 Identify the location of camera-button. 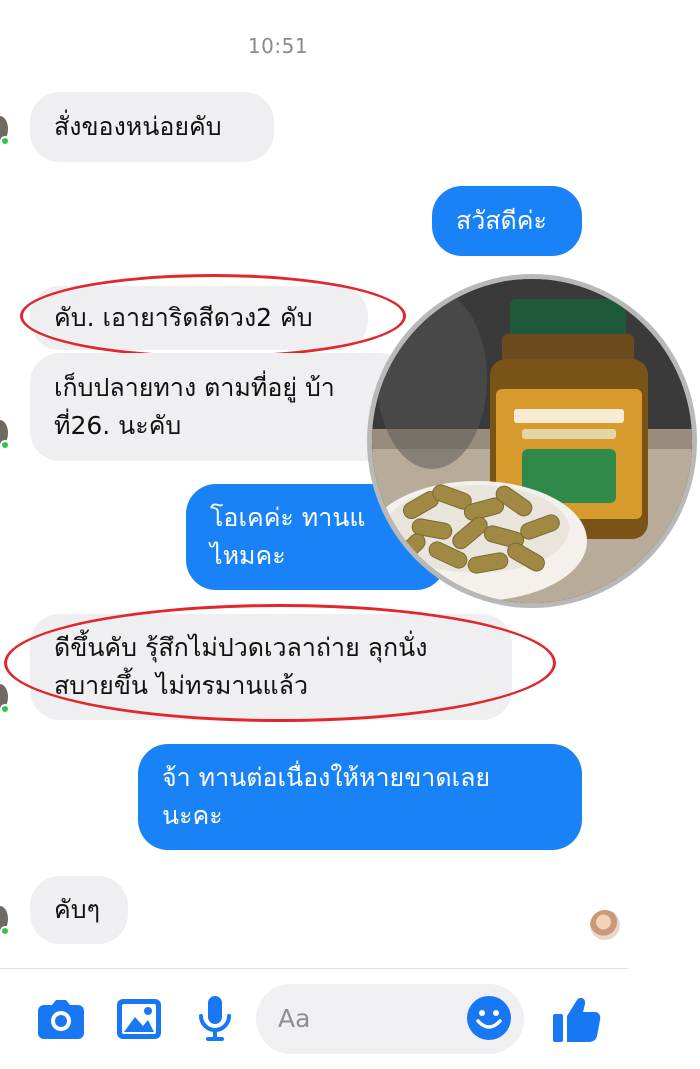
(61, 1019).